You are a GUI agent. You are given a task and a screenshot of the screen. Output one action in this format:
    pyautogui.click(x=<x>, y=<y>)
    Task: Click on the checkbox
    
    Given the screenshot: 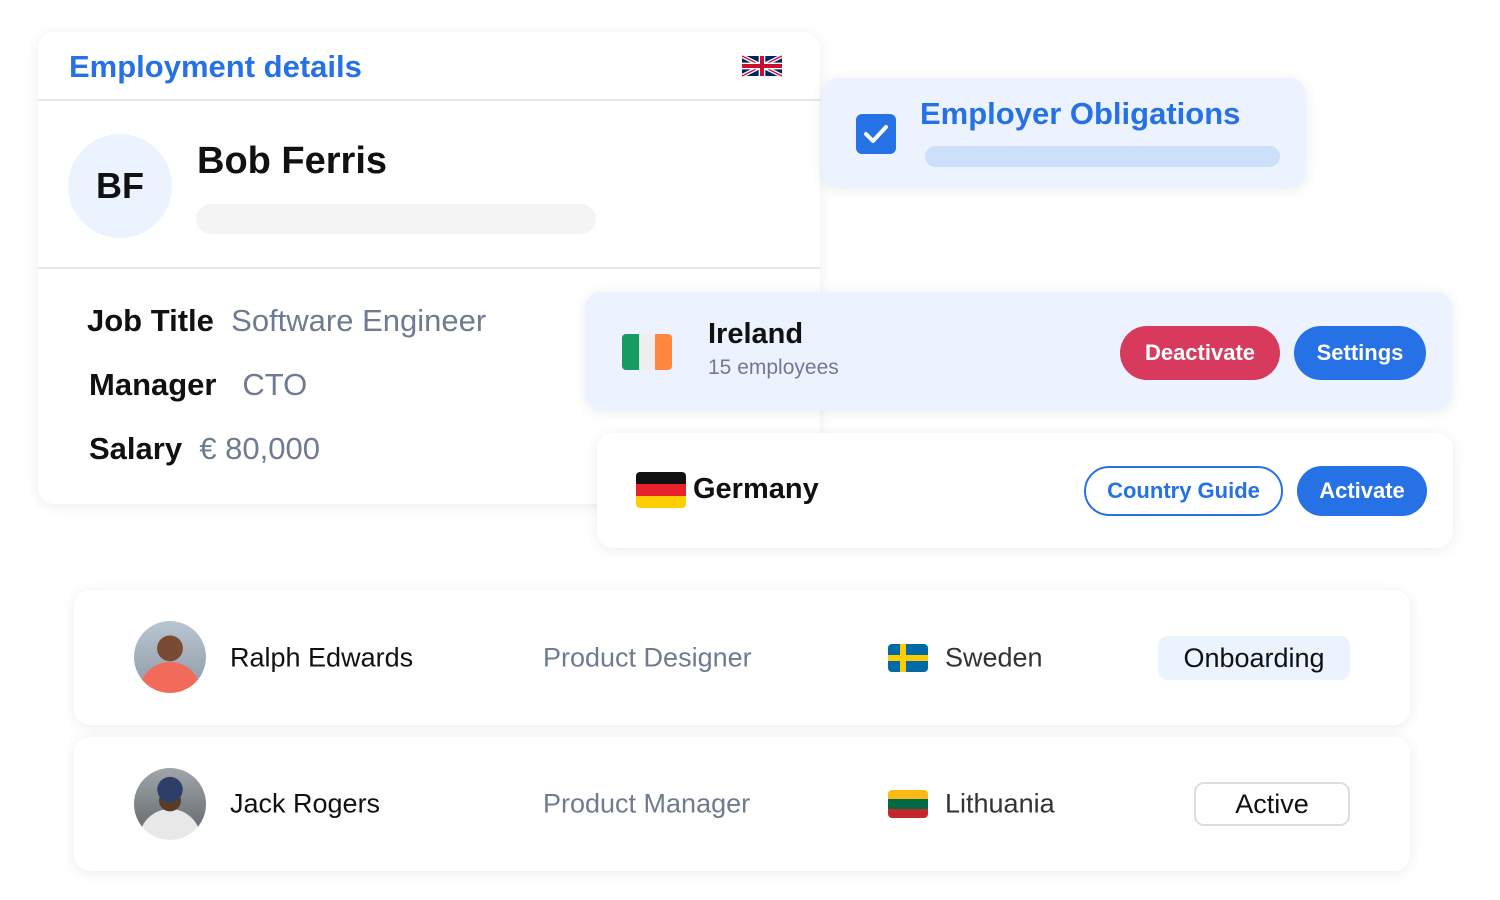 What is the action you would take?
    pyautogui.click(x=876, y=134)
    